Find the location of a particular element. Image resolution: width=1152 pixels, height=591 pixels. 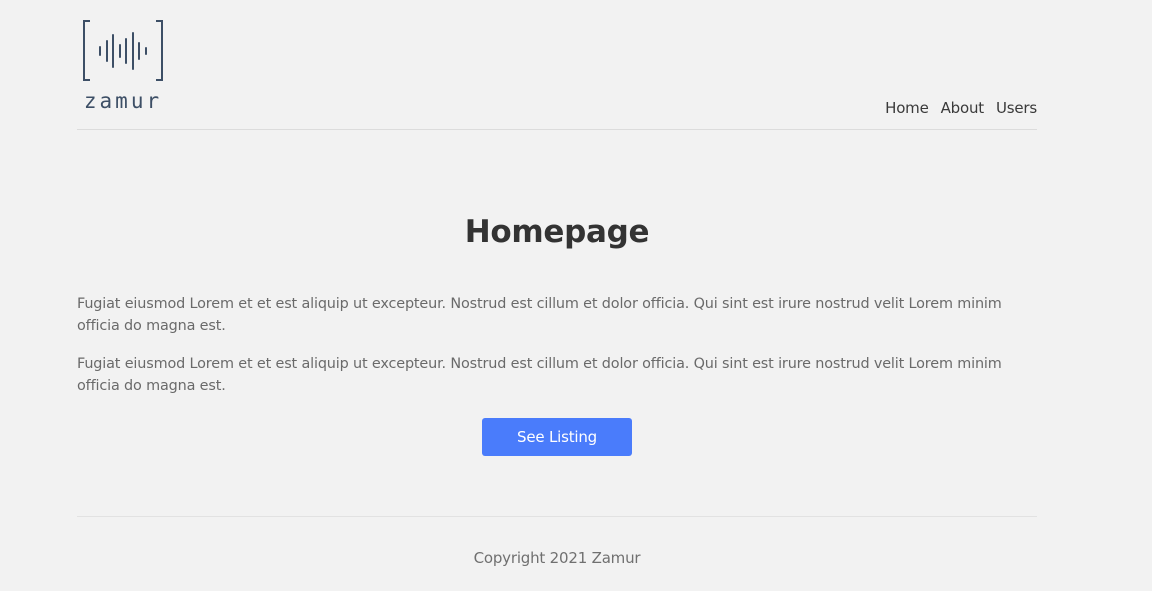

see-listing-button: See Listing is located at coordinates (557, 437).